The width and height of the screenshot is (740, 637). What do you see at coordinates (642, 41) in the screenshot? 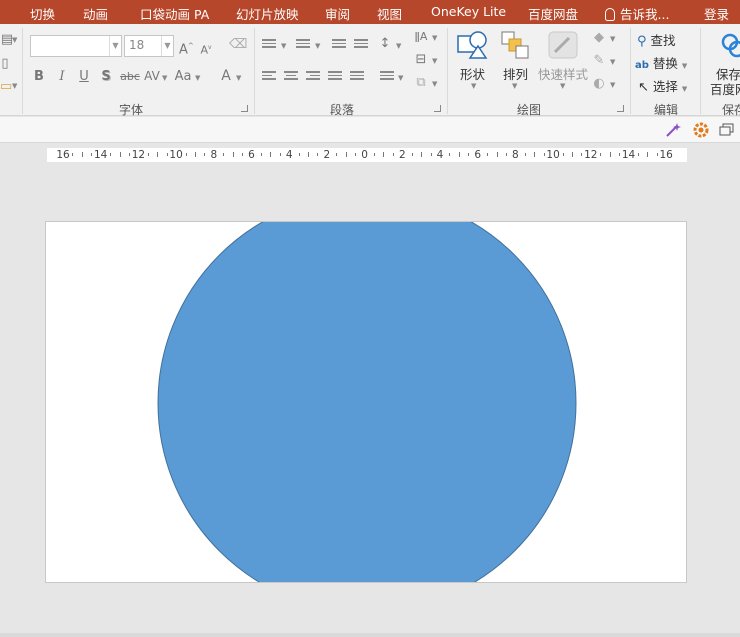
I see `search-icon: ⚲` at bounding box center [642, 41].